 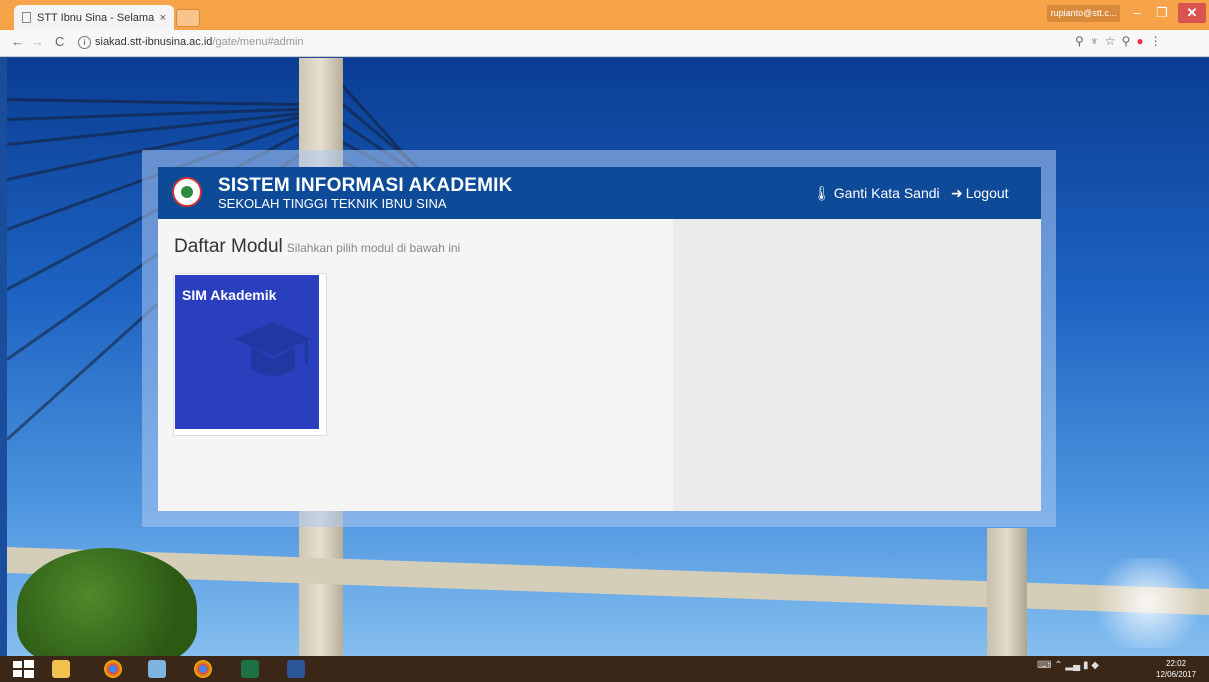 I want to click on excel-icon, so click(x=250, y=669).